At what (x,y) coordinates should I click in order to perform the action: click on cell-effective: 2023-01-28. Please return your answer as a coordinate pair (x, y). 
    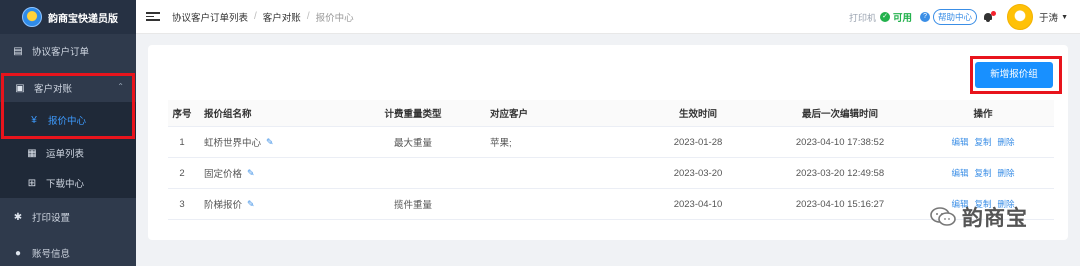
    Looking at the image, I should click on (698, 142).